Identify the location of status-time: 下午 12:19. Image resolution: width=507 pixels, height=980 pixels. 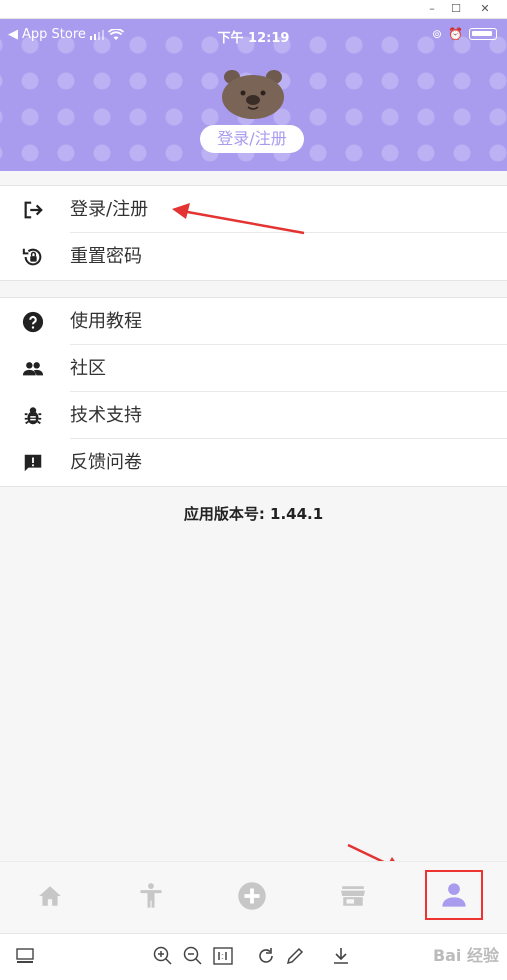
(253, 38).